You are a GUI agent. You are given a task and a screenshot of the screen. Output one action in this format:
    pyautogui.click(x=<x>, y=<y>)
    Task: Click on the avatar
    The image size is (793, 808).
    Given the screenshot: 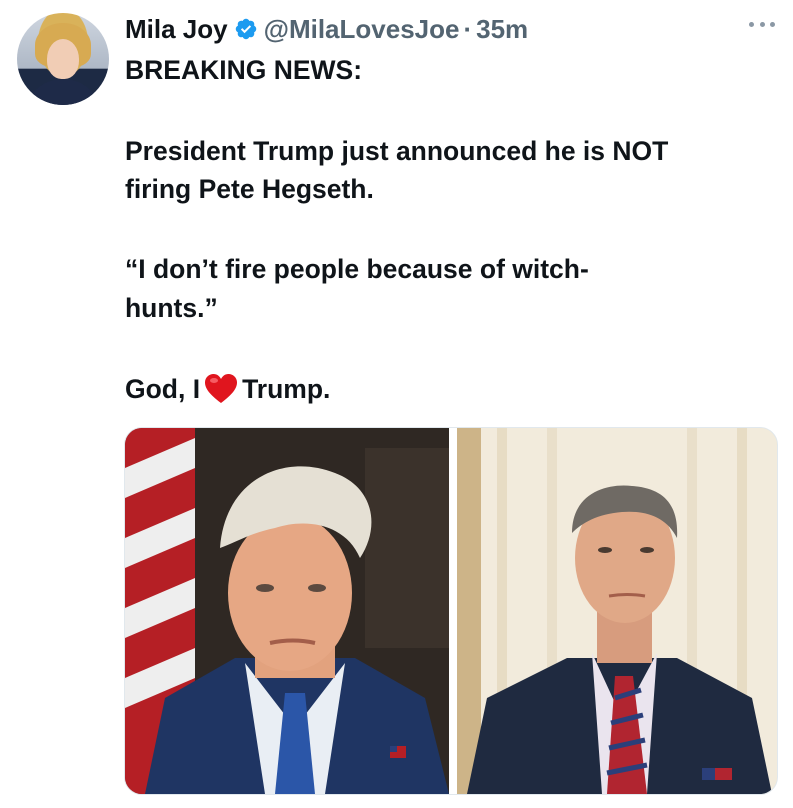 What is the action you would take?
    pyautogui.click(x=63, y=59)
    